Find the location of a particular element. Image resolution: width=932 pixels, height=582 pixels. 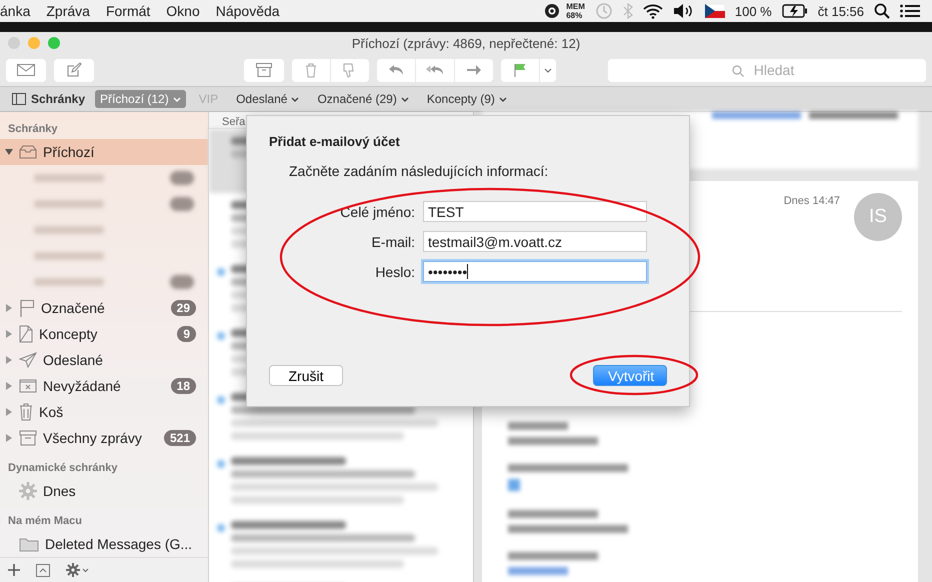

reply-all-button is located at coordinates (435, 70).